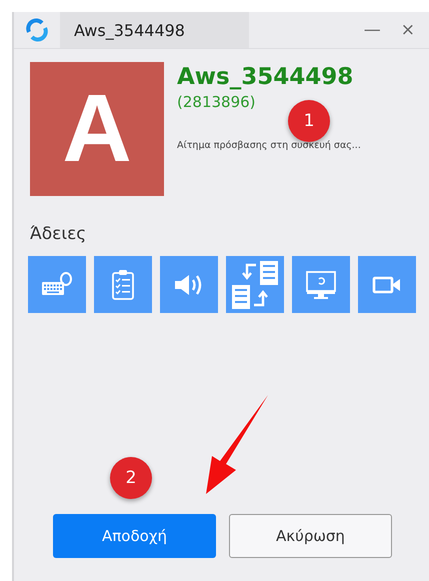 The height and width of the screenshot is (581, 429). I want to click on monitor-icon, so click(321, 285).